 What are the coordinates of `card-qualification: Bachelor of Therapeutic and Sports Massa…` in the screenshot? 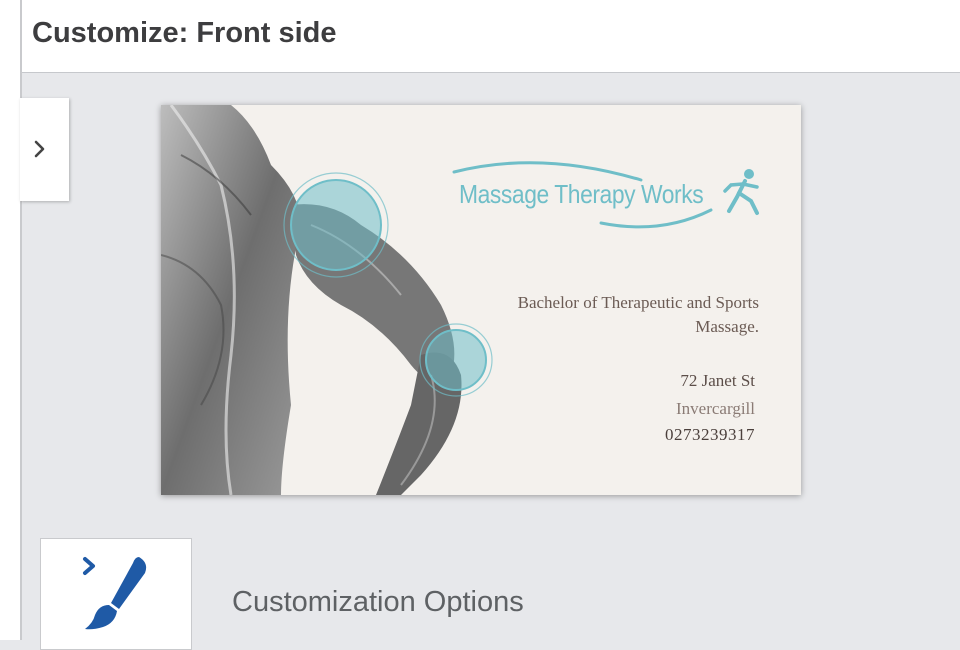 It's located at (638, 314).